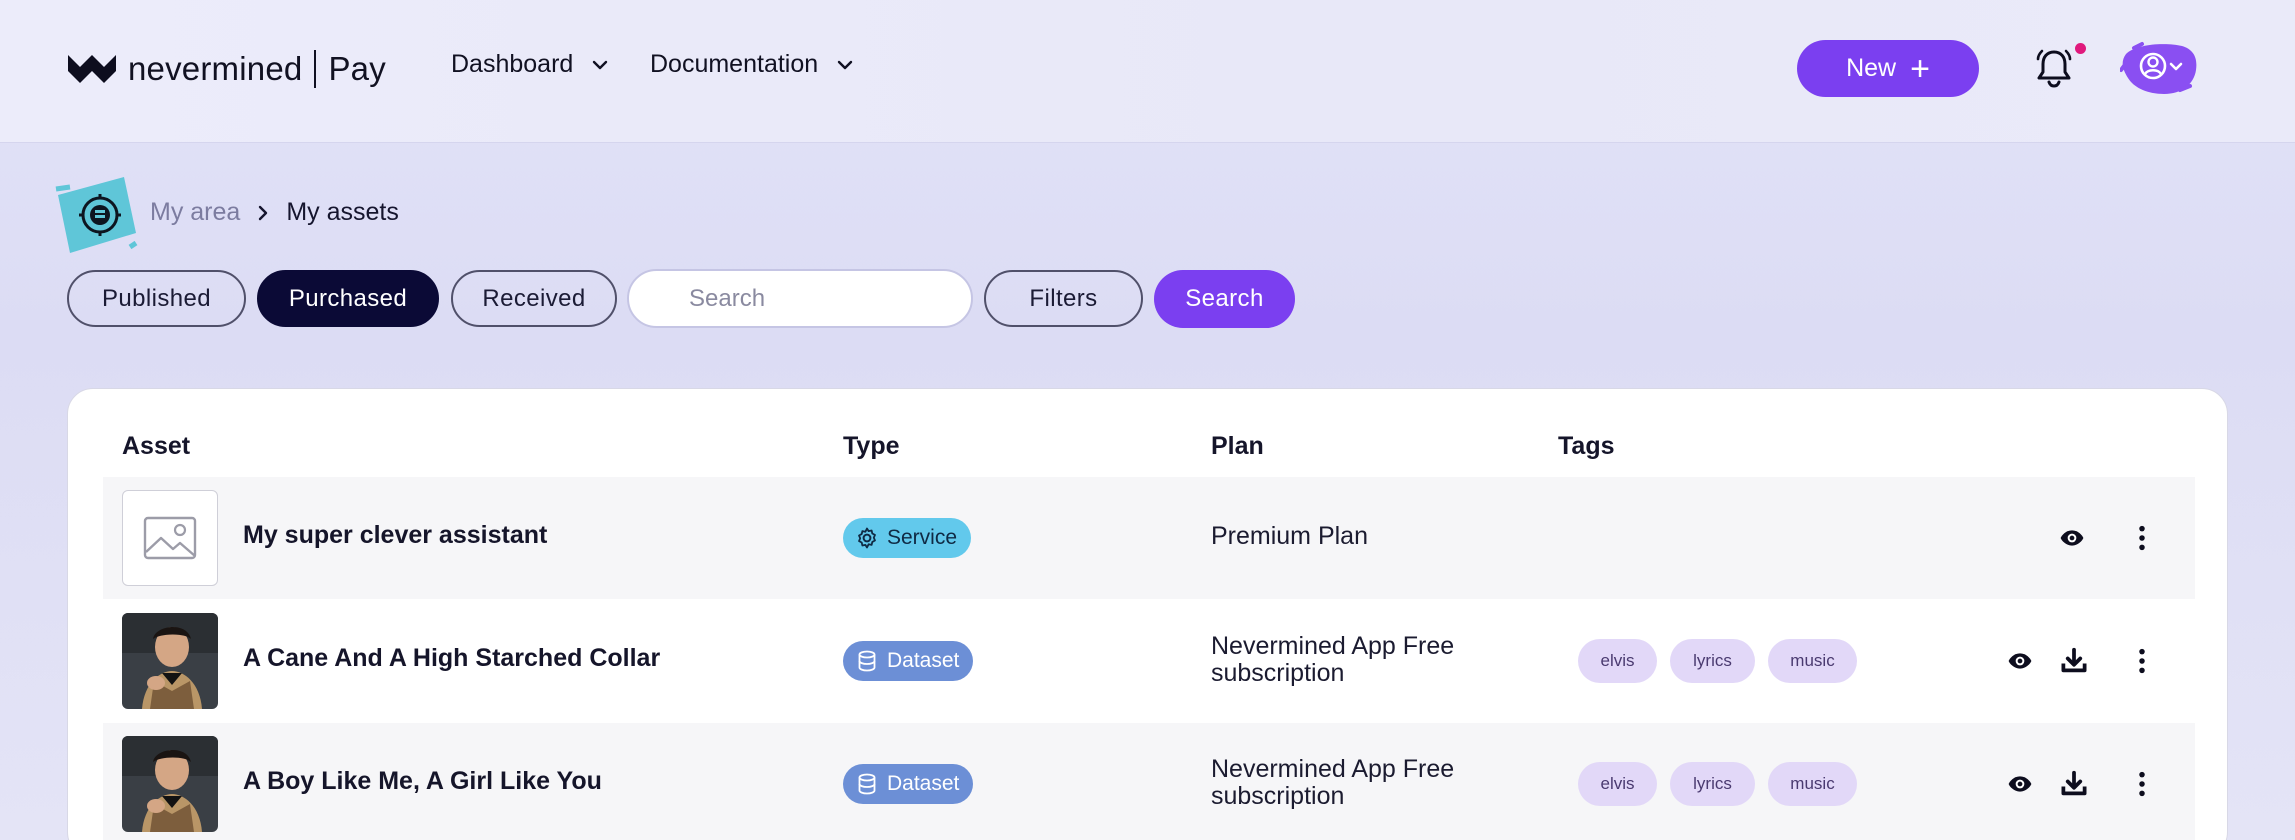  I want to click on brand-logo: nevermined Pay, so click(226, 69).